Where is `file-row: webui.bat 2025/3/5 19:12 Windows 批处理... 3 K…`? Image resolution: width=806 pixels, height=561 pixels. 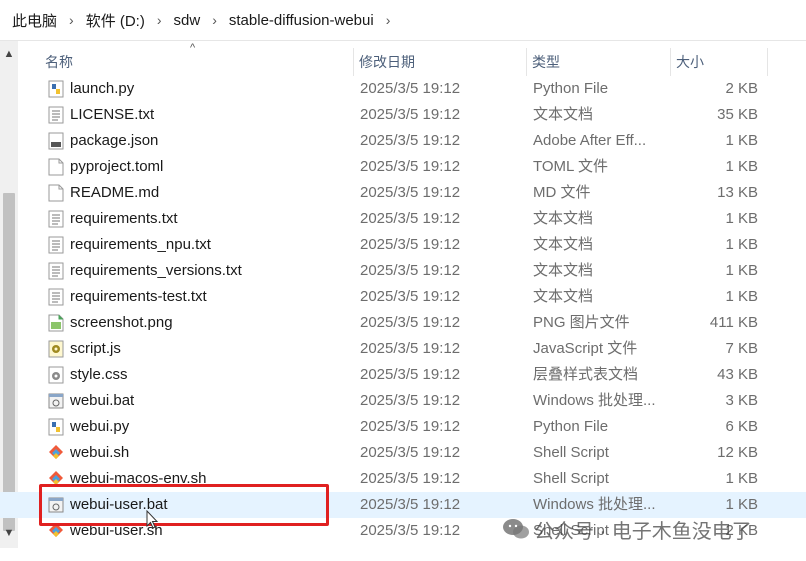
file-row: webui.bat 2025/3/5 19:12 Windows 批处理... 3 K… is located at coordinates (403, 401).